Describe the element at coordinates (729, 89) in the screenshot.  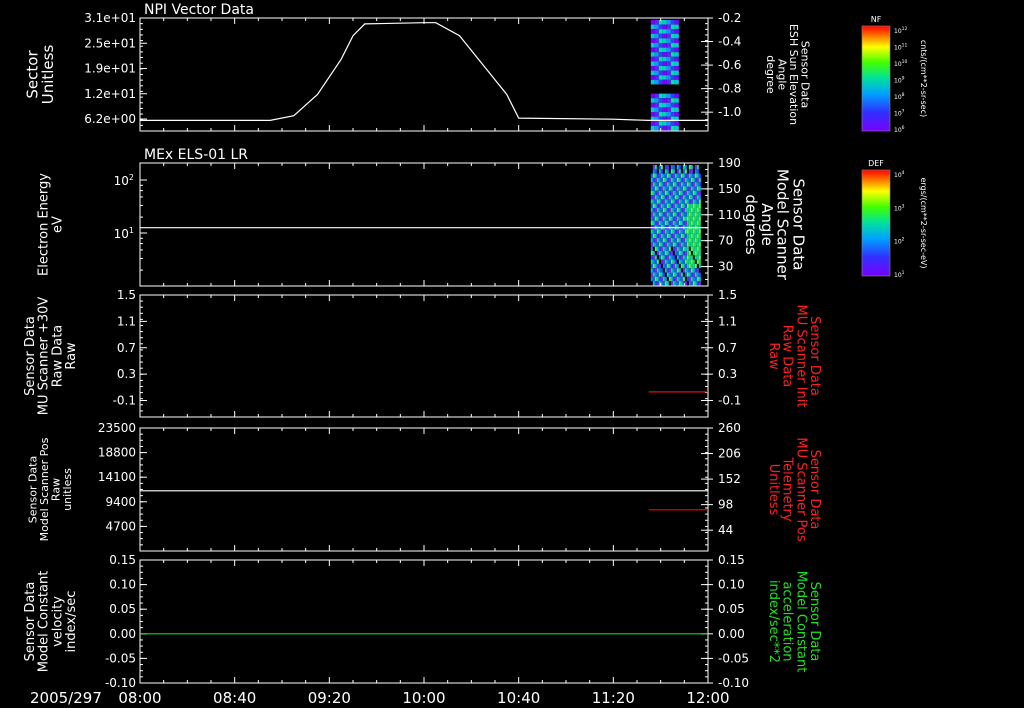
I see `right-tick-label: -0.8` at that location.